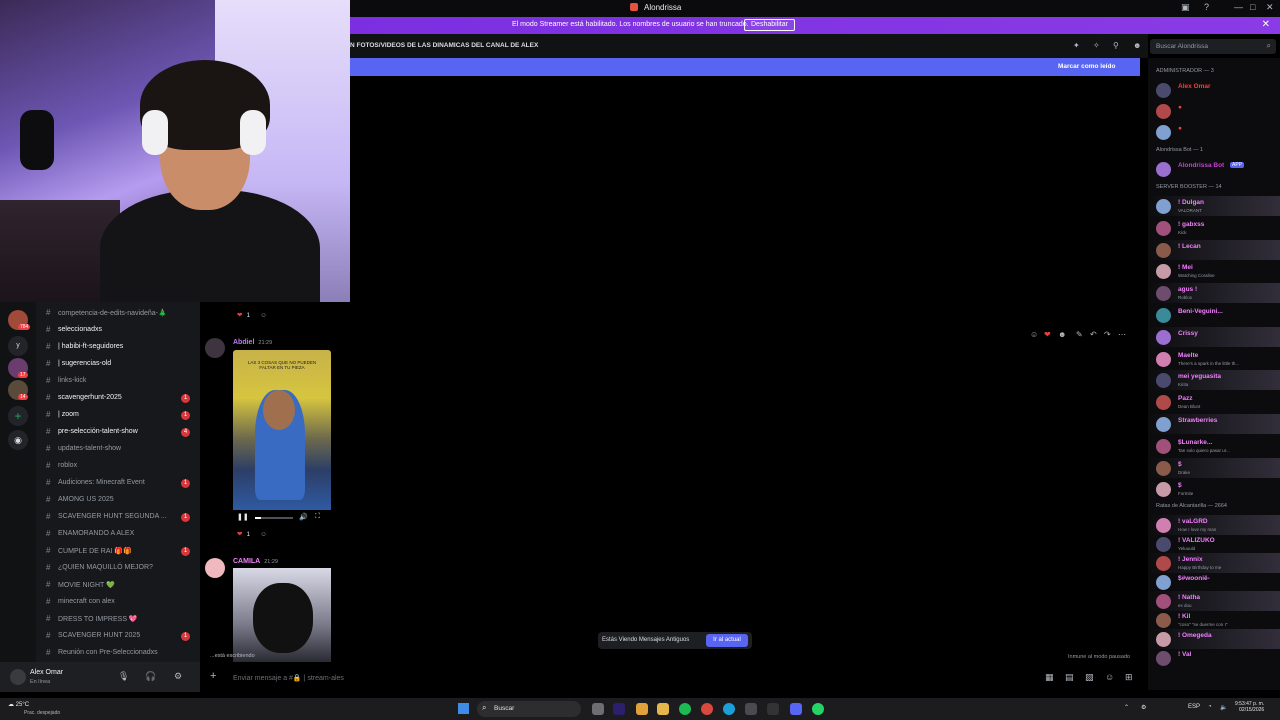 This screenshot has height=720, width=1280. What do you see at coordinates (463, 708) in the screenshot?
I see `start-button` at bounding box center [463, 708].